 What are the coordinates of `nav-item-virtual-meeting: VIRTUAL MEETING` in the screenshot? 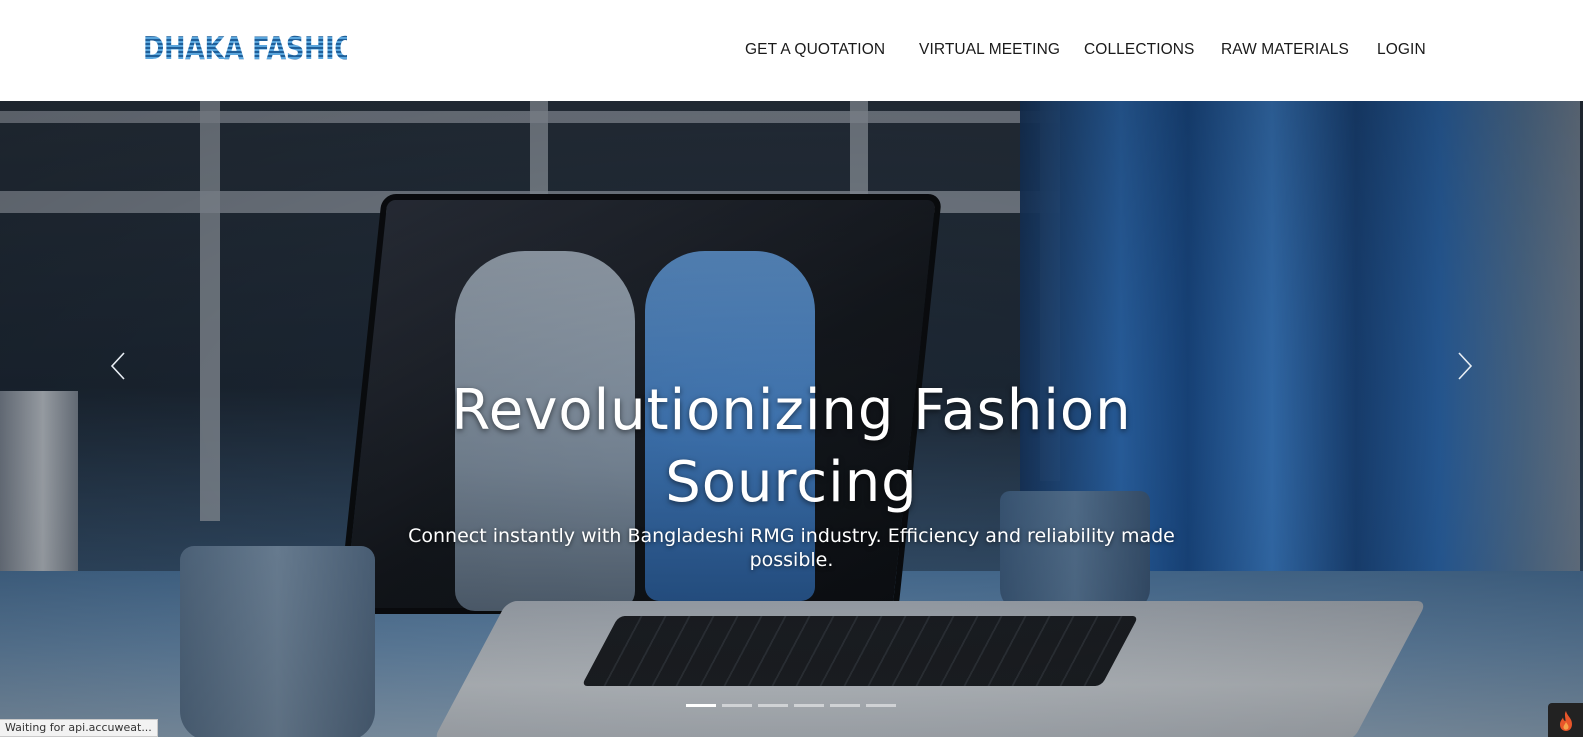 It's located at (989, 50).